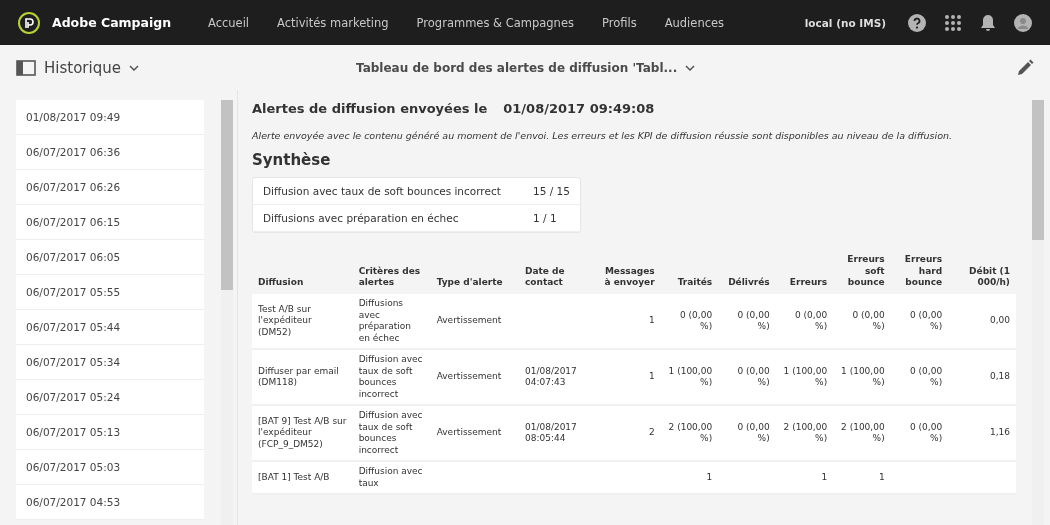 This screenshot has height=525, width=1050. What do you see at coordinates (110, 222) in the screenshot?
I see `history-item: 06/07/2017 06:15` at bounding box center [110, 222].